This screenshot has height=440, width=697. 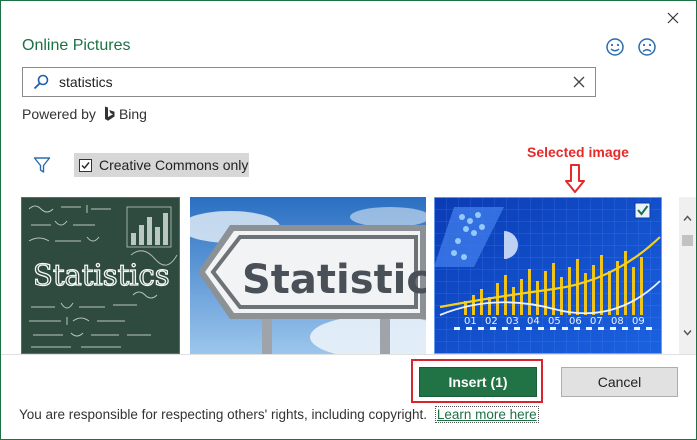 What do you see at coordinates (533, 321) in the screenshot?
I see `chart-tick-label: 04` at bounding box center [533, 321].